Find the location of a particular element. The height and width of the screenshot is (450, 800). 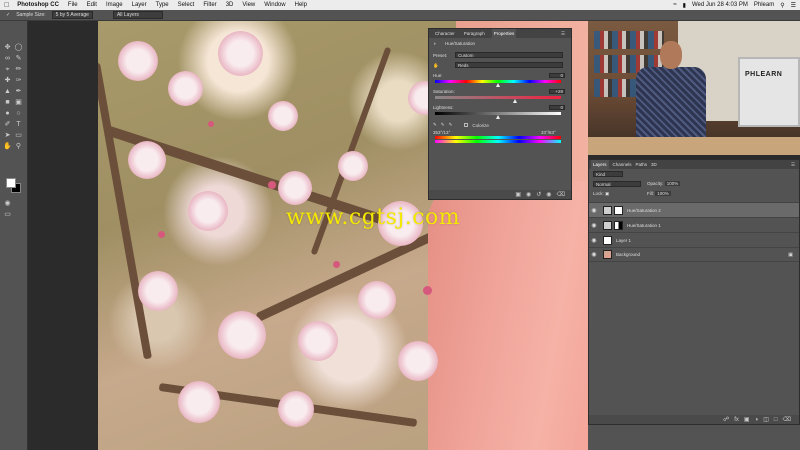

eyedropper-plus-icon: ✎ is located at coordinates (443, 125).